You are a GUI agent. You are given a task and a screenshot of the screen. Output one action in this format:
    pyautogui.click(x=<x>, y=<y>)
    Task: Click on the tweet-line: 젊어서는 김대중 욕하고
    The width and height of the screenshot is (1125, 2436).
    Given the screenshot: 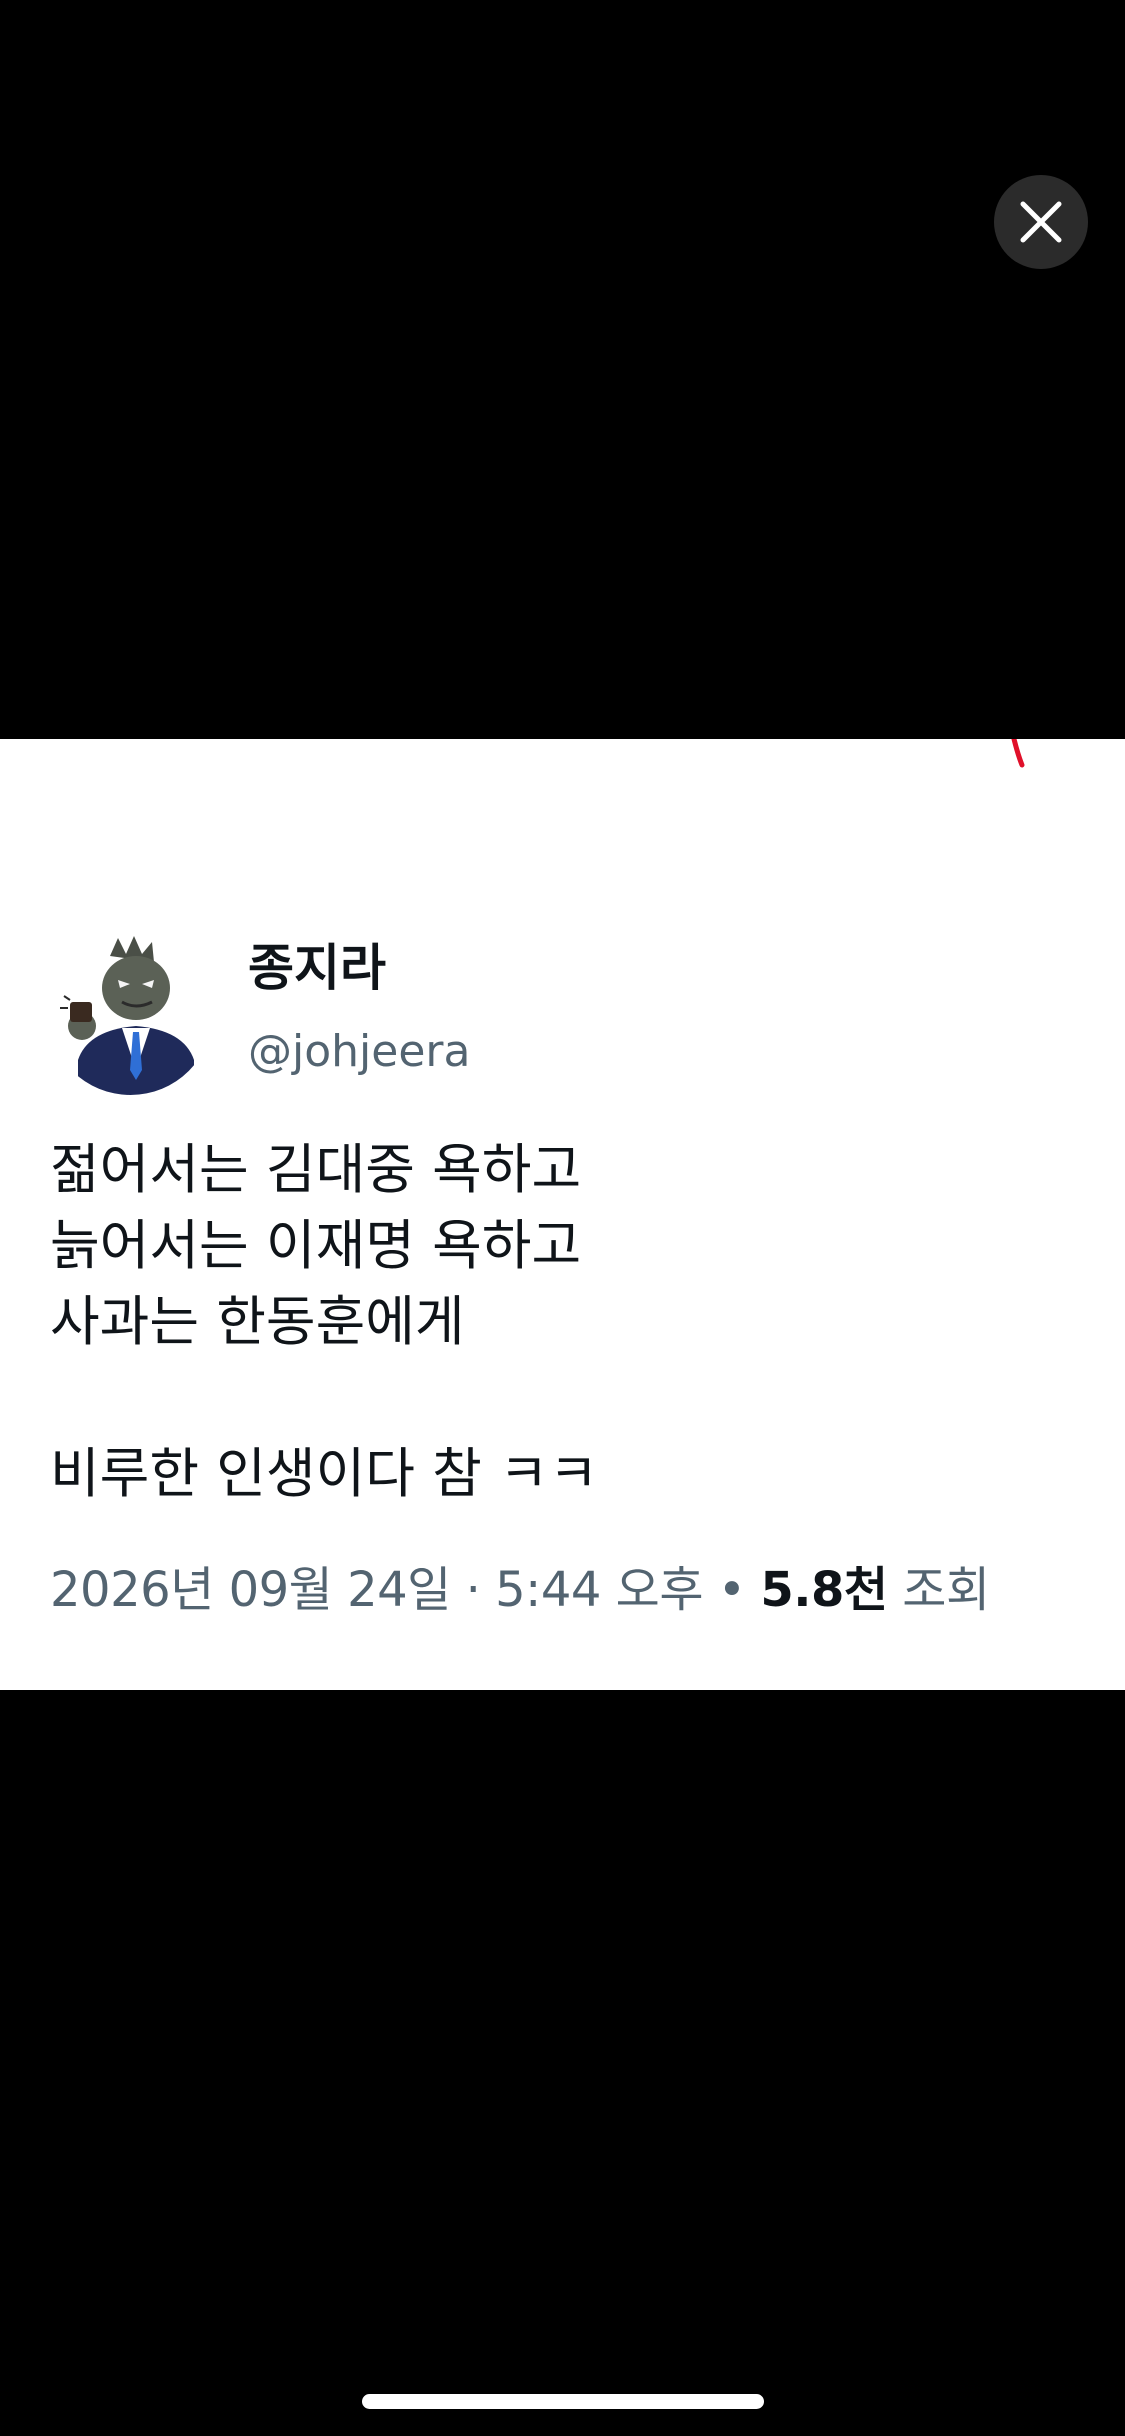 What is the action you would take?
    pyautogui.click(x=316, y=1169)
    